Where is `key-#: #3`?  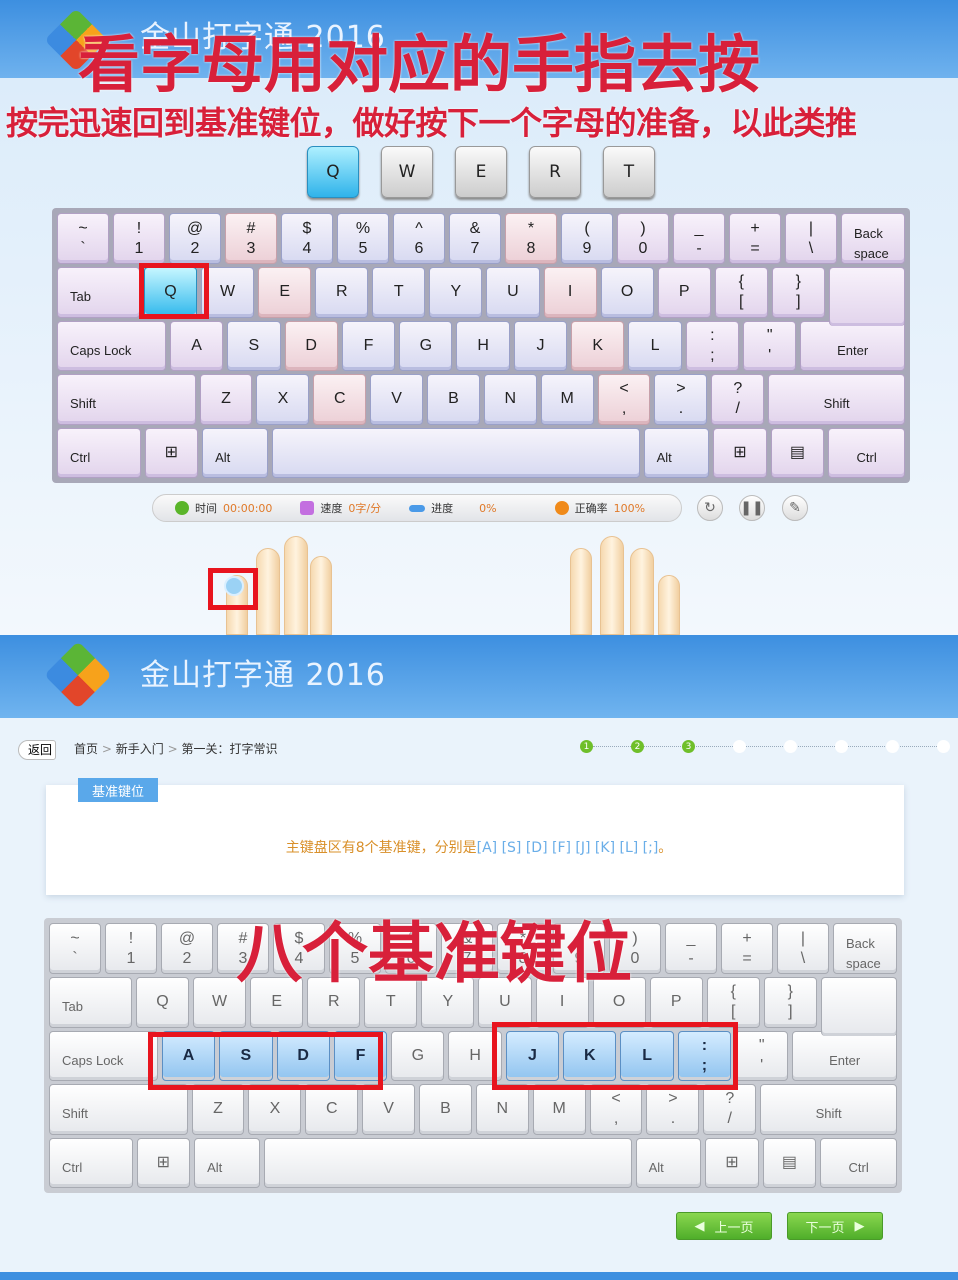 key-#: #3 is located at coordinates (251, 238).